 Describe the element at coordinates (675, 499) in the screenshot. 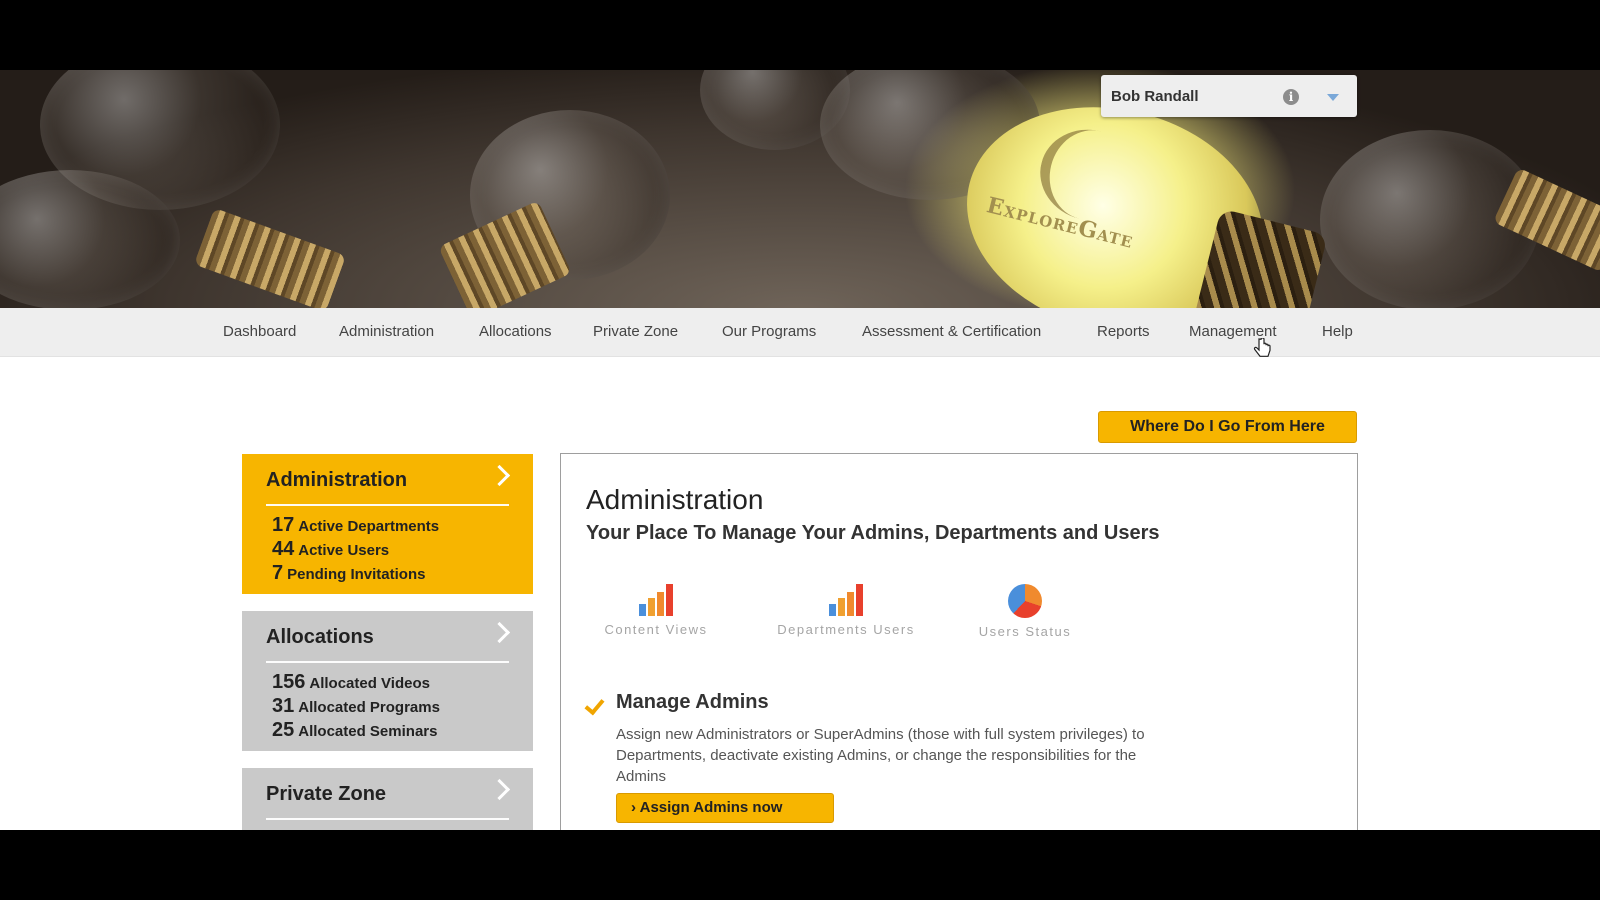

I see `page-title: Administration` at that location.